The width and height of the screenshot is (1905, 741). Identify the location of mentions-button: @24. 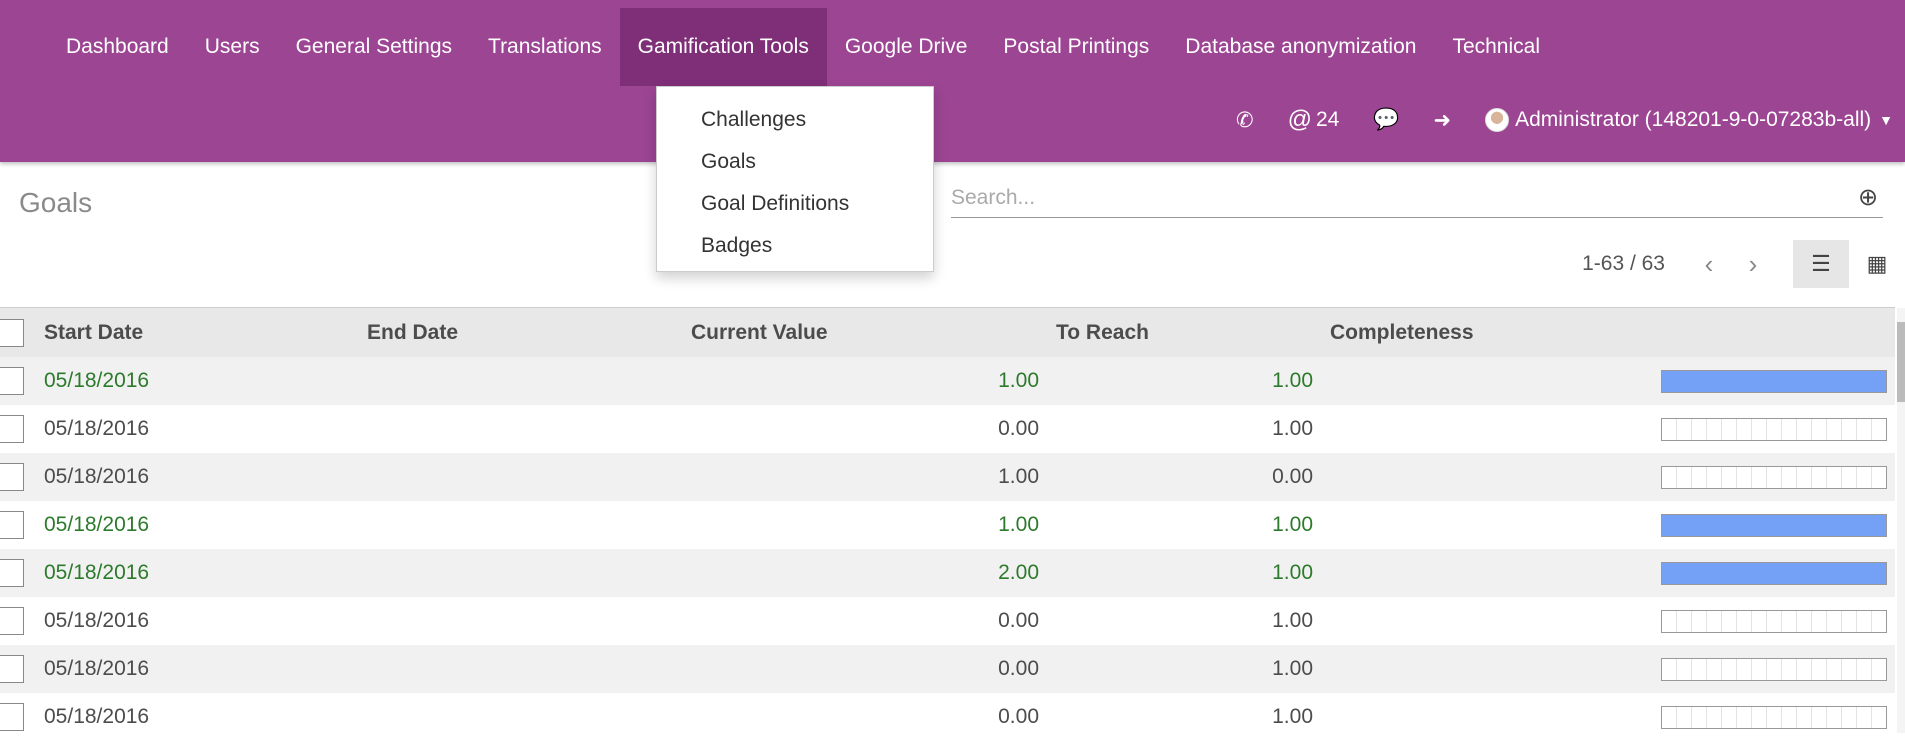
(1314, 120).